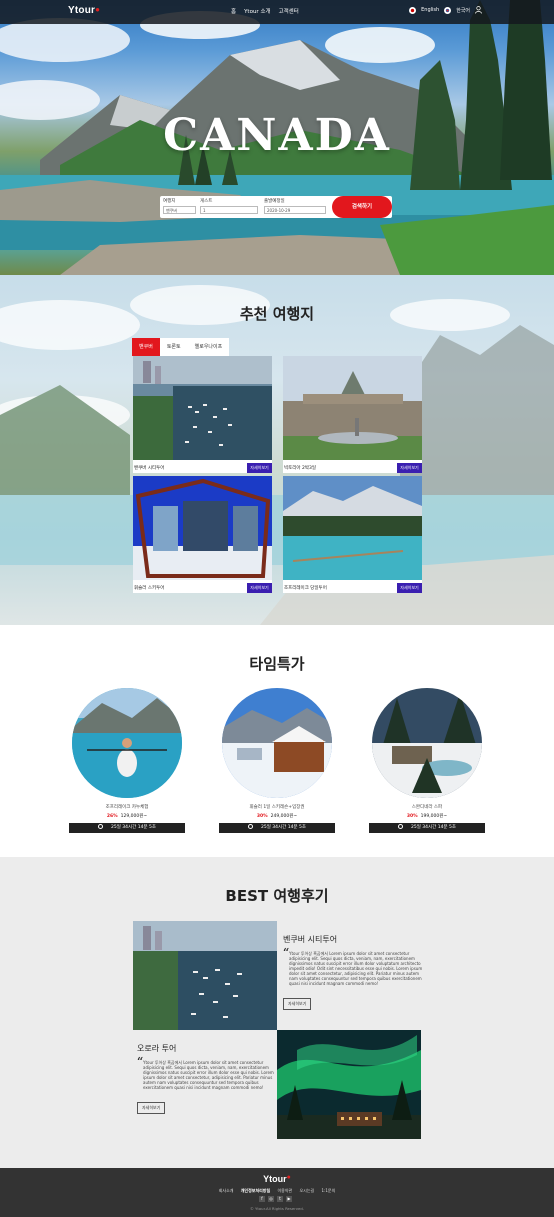 The width and height of the screenshot is (554, 1217). Describe the element at coordinates (262, 1199) in the screenshot. I see `facebook-icon: f` at that location.